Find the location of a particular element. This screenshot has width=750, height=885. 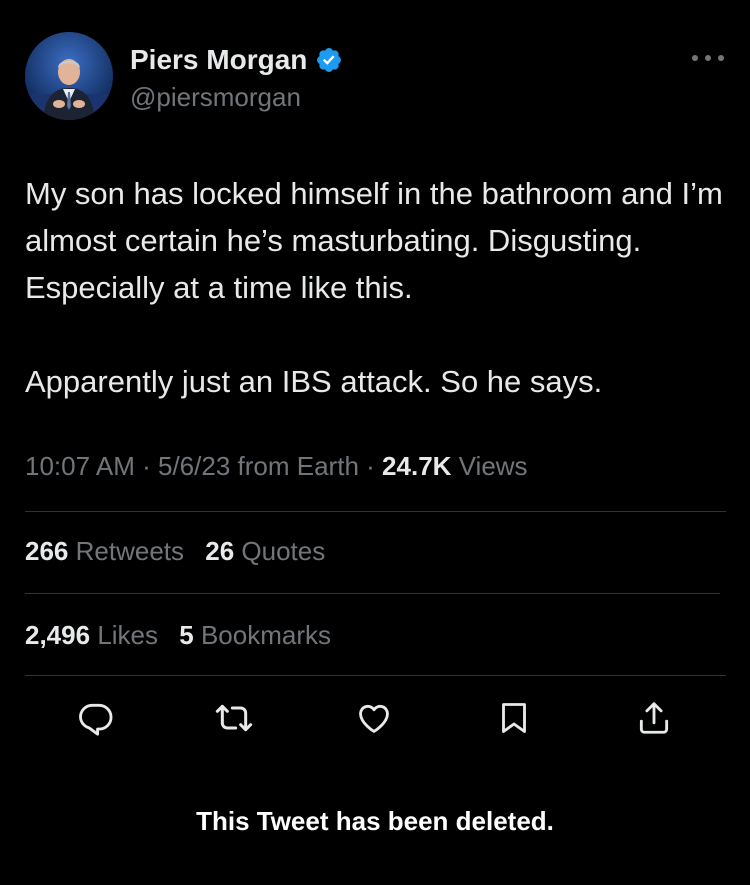

bookmark-button is located at coordinates (514, 718).